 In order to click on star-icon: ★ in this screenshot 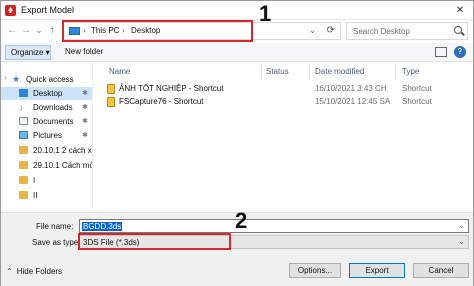, I will do `click(16, 79)`.